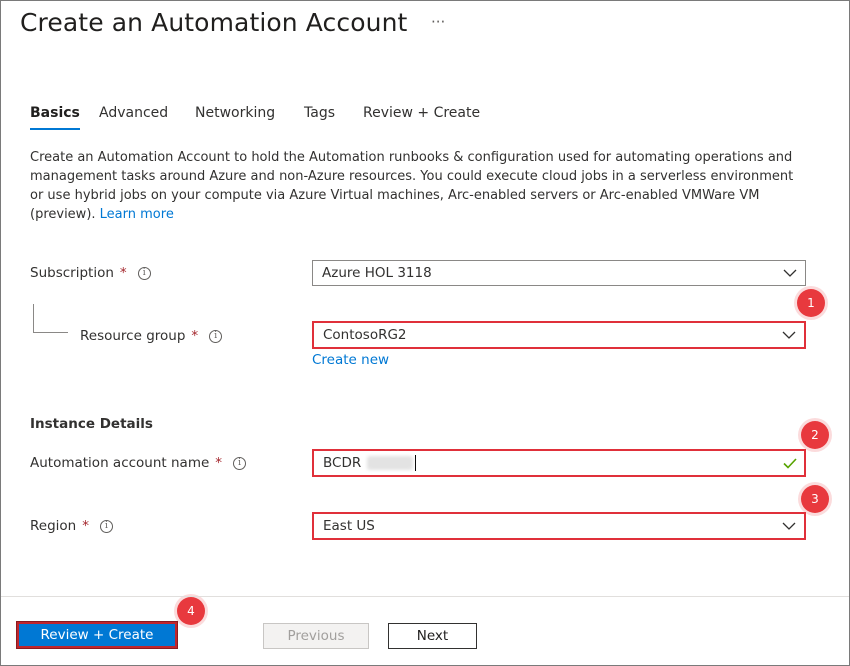  What do you see at coordinates (416, 463) in the screenshot?
I see `text-cursor` at bounding box center [416, 463].